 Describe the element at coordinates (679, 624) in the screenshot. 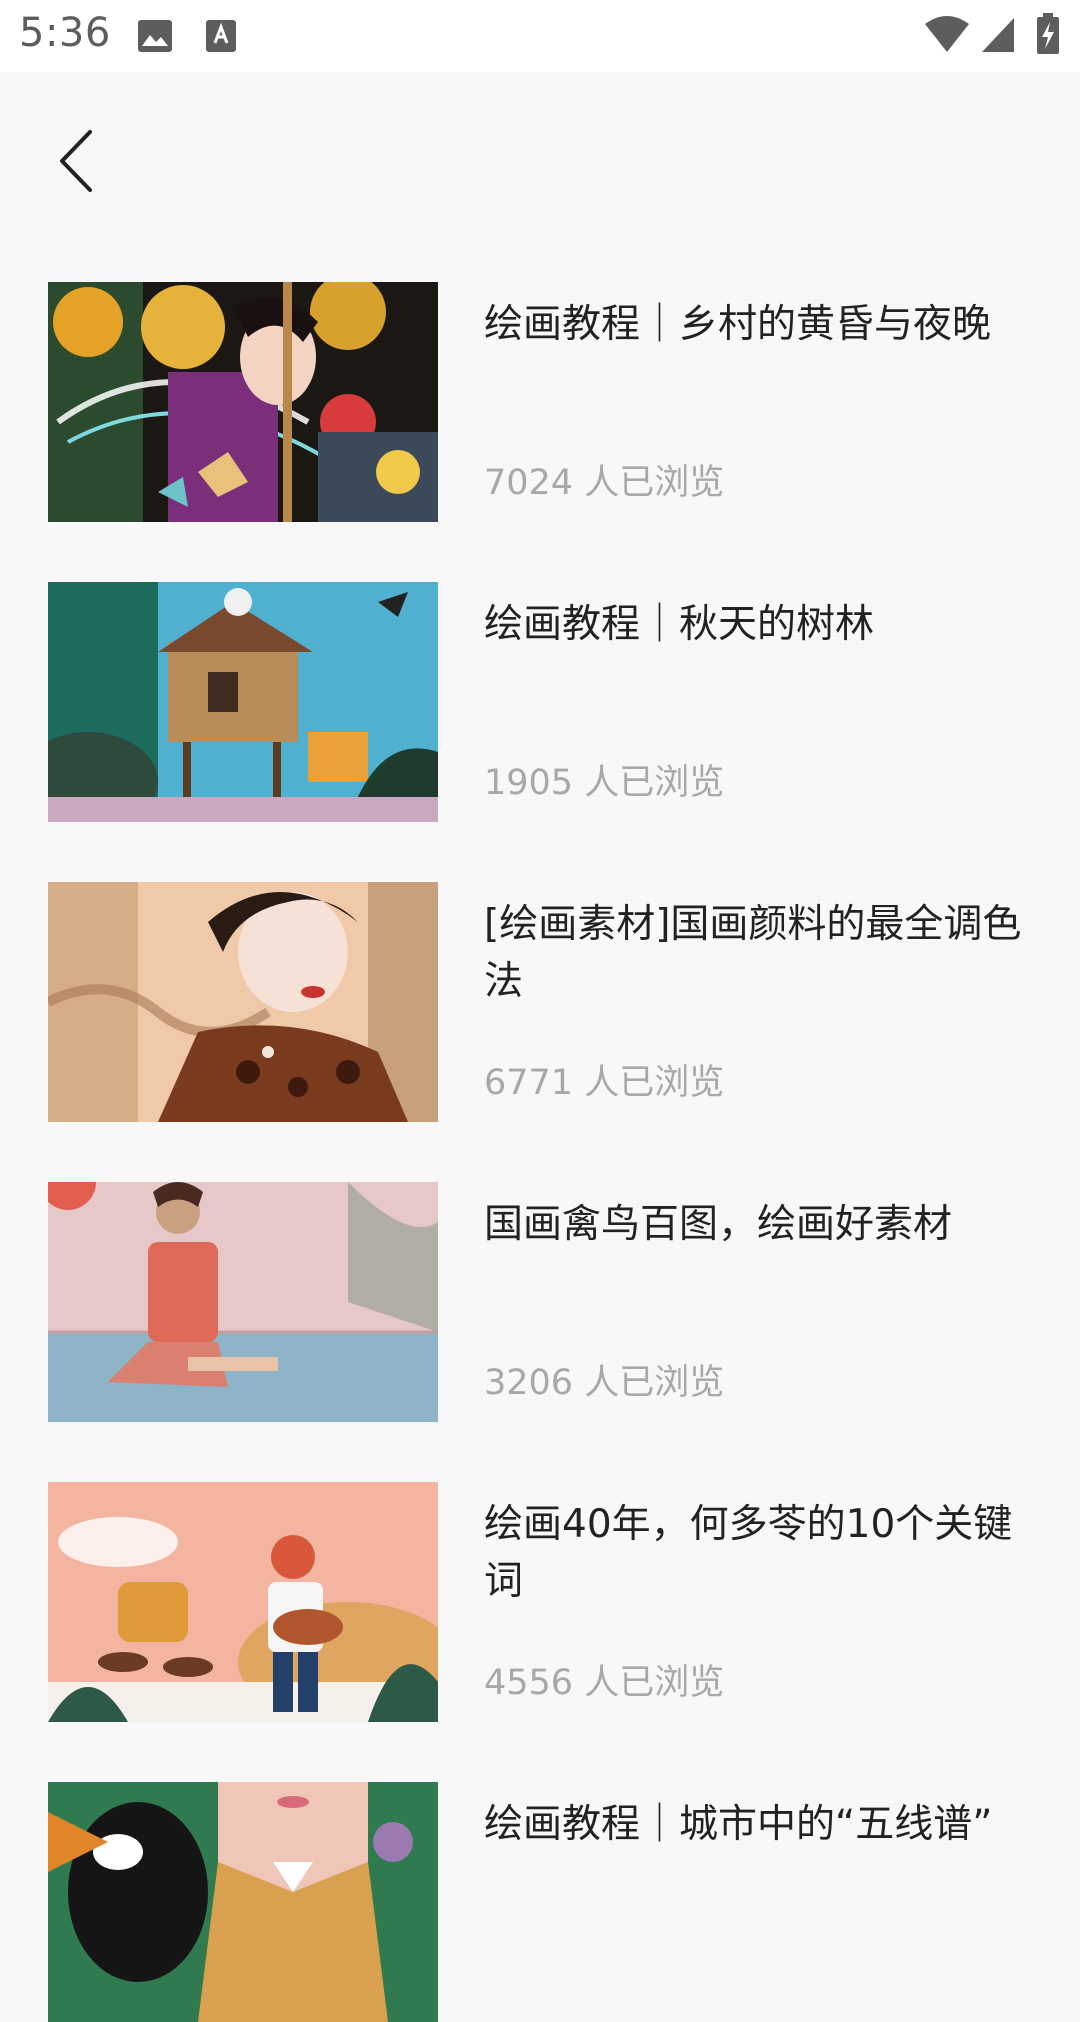

I see `article-title: 绘画教程｜秋天的树林` at that location.